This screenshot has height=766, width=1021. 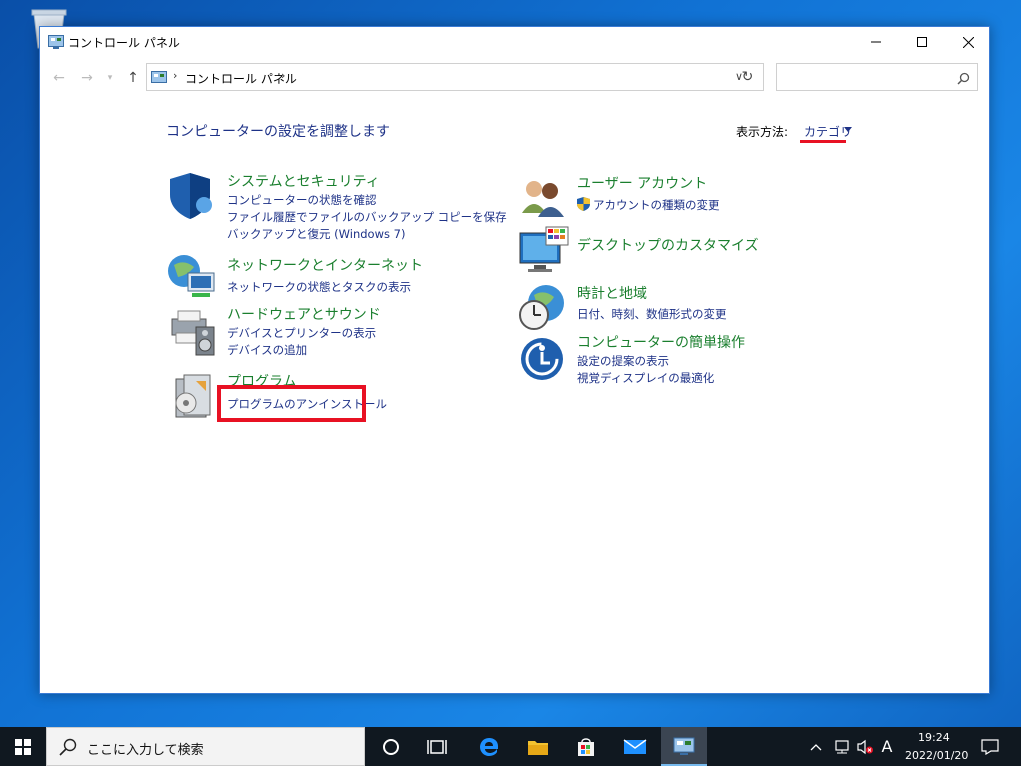 What do you see at coordinates (205, 746) in the screenshot?
I see `taskbar-search-box: ここに入力して検索` at bounding box center [205, 746].